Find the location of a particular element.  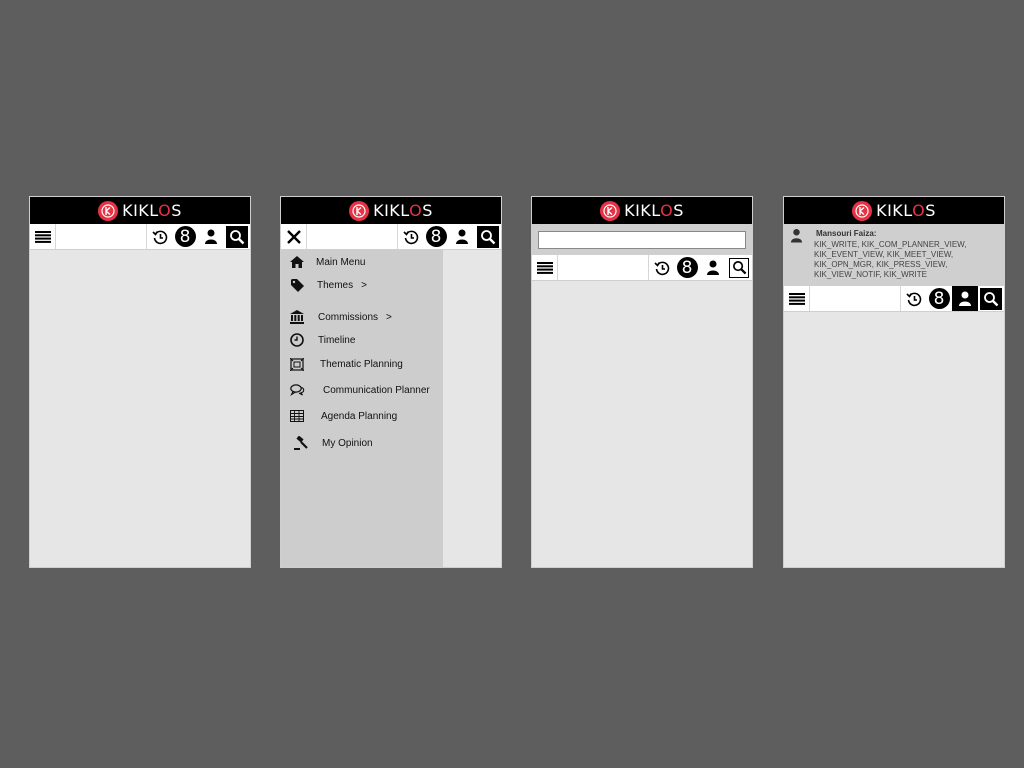

menu-item-label: Themes is located at coordinates (335, 285).